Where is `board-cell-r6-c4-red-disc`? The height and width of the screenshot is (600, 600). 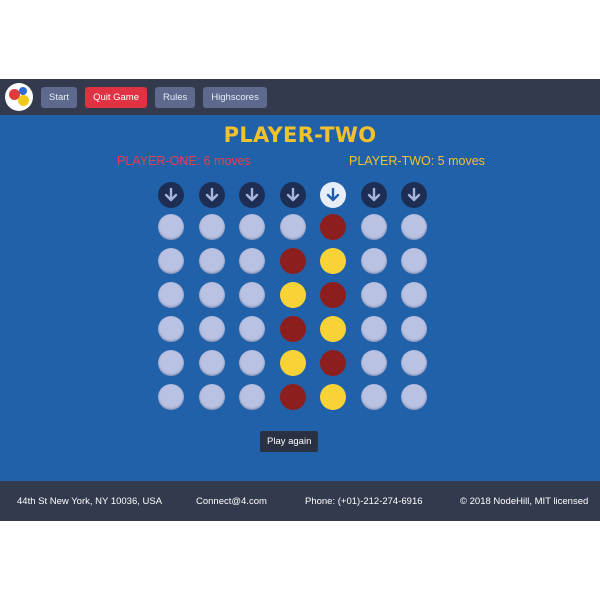
board-cell-r6-c4-red-disc is located at coordinates (292, 397).